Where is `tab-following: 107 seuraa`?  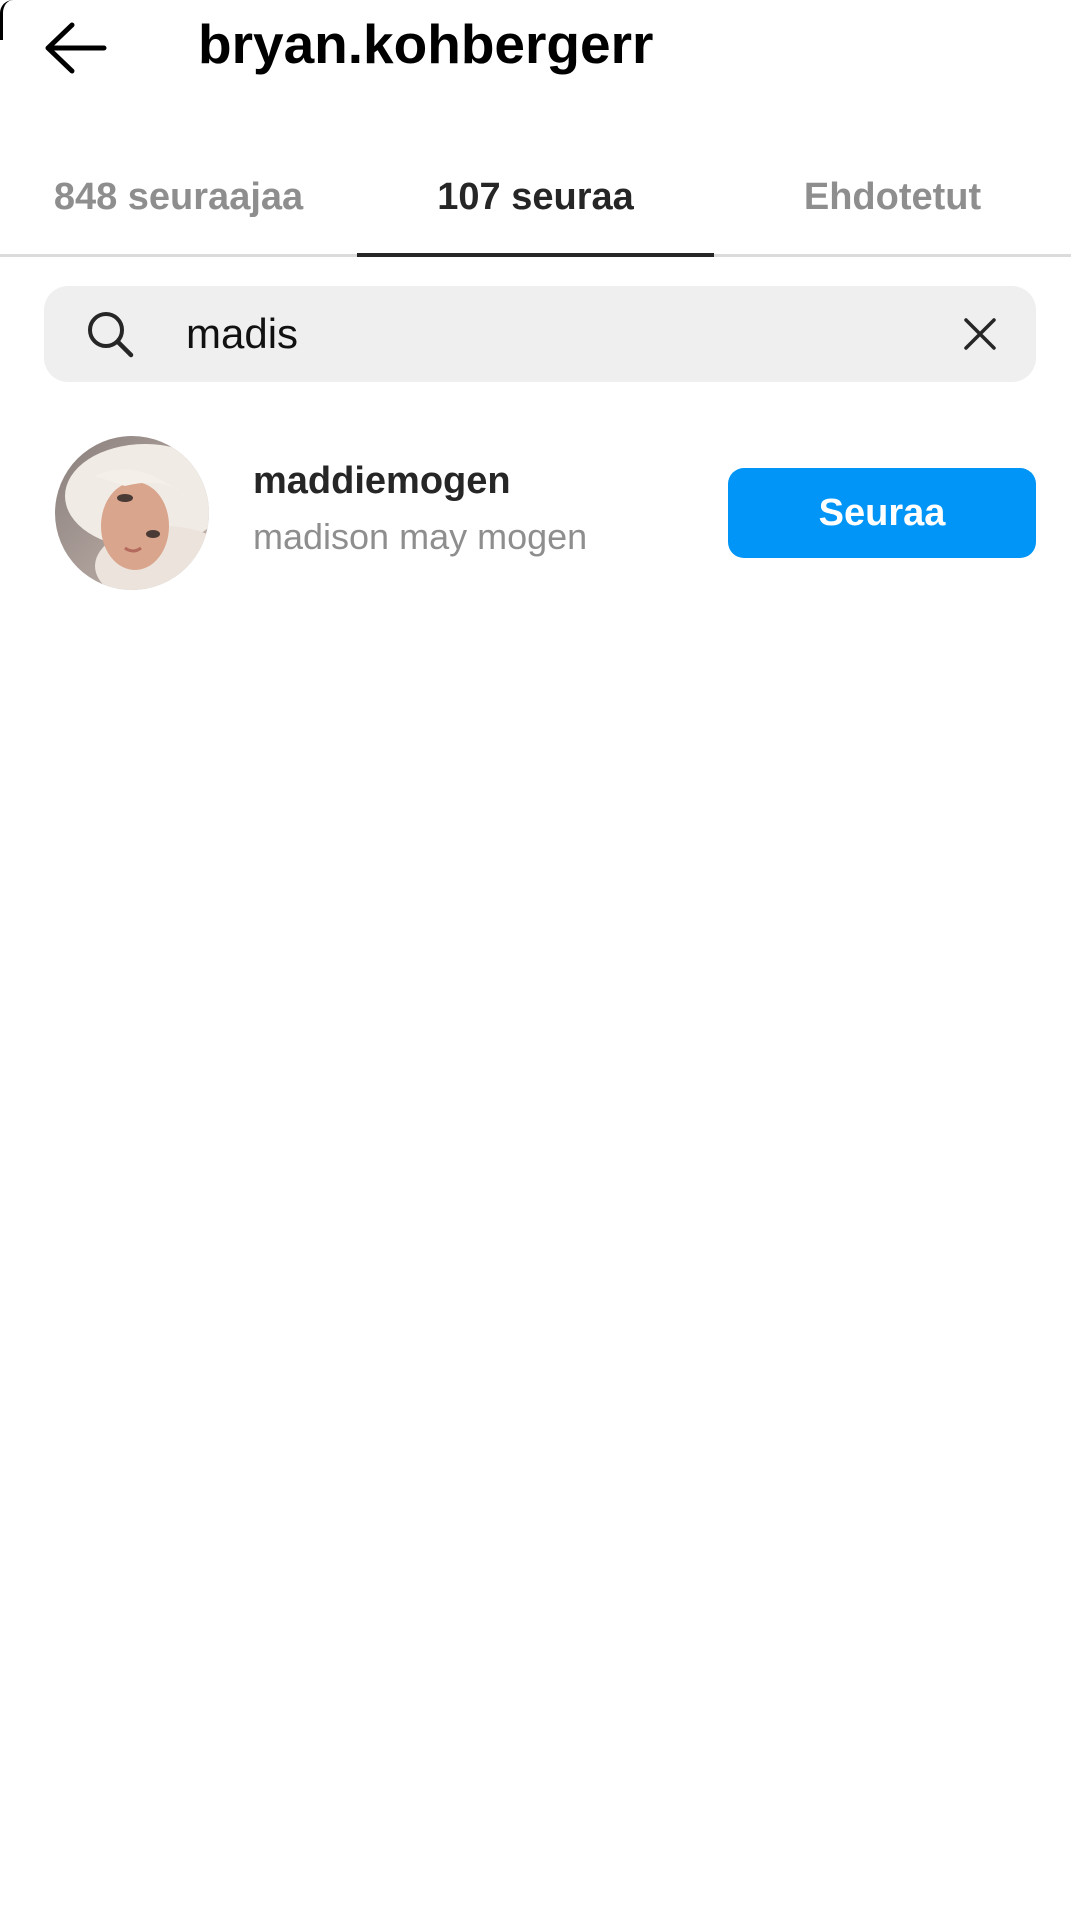 tab-following: 107 seuraa is located at coordinates (535, 198).